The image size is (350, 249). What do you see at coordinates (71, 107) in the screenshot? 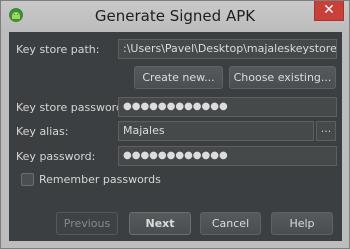
I see `key-store-password-label: Key store password:` at bounding box center [71, 107].